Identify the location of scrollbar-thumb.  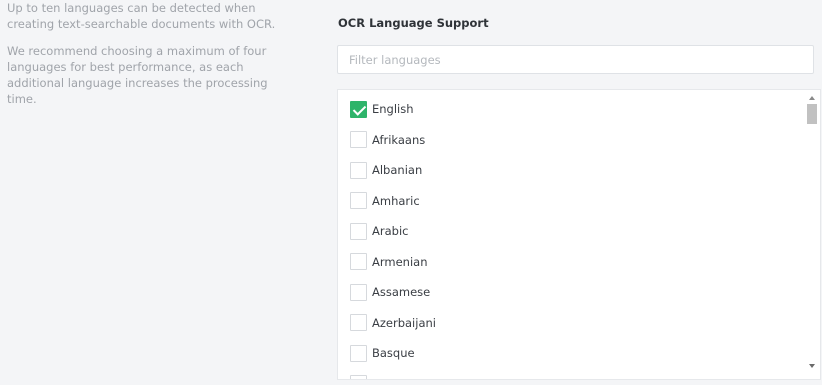
(812, 114).